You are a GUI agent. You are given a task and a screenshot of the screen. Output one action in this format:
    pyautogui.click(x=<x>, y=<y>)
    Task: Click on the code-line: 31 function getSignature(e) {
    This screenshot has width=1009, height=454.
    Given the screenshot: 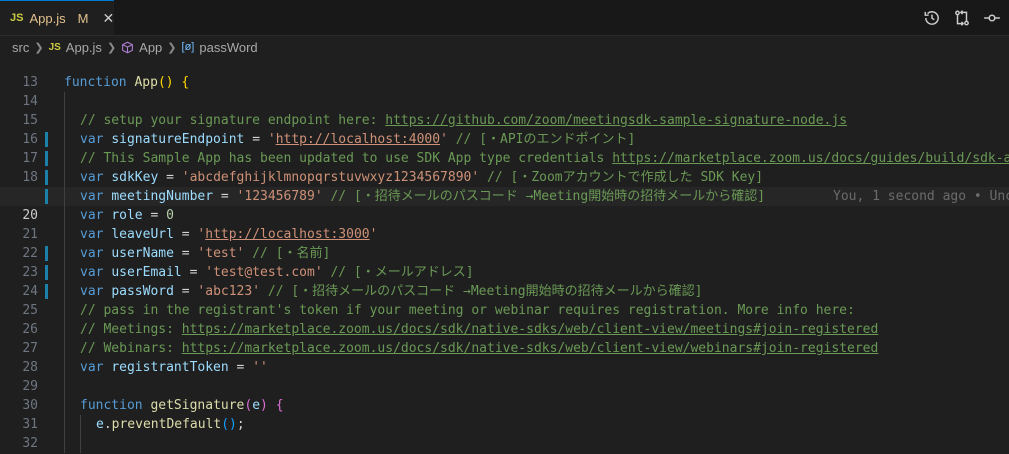 What is the action you would take?
    pyautogui.click(x=504, y=414)
    